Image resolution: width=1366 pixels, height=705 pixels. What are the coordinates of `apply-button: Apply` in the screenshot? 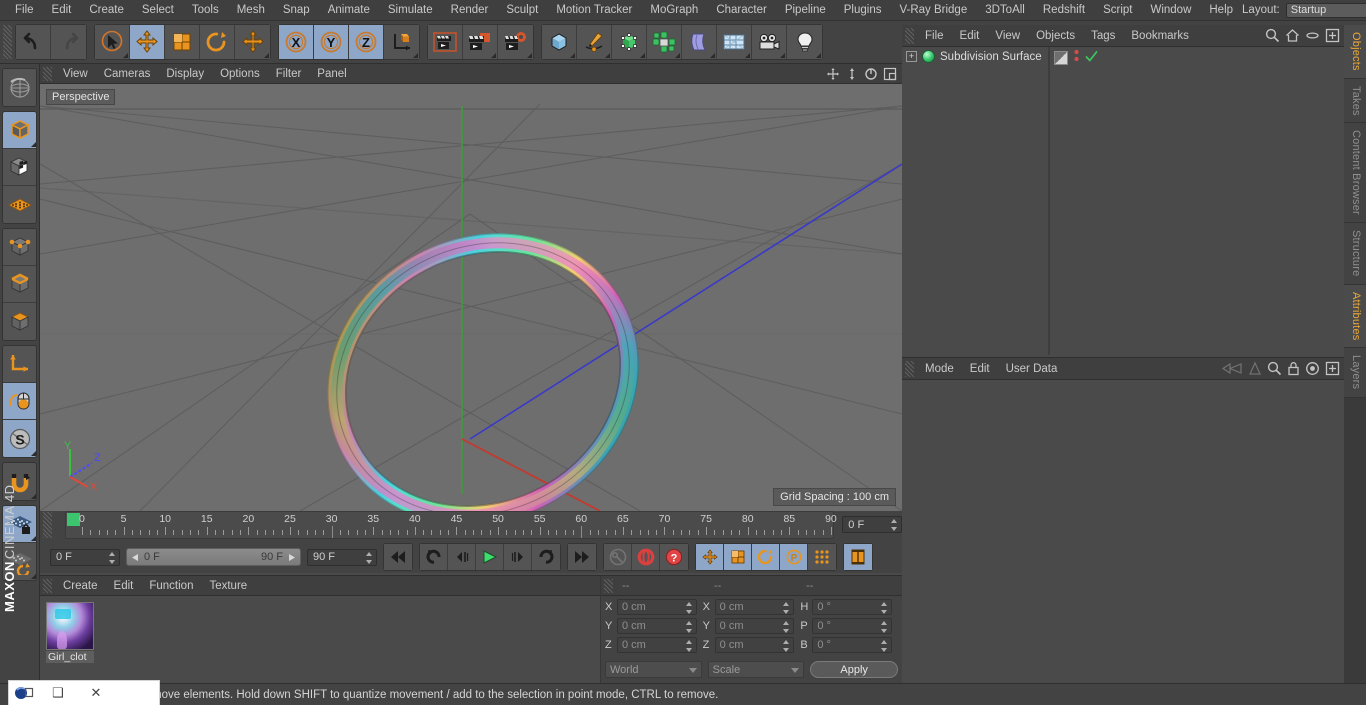 It's located at (854, 669).